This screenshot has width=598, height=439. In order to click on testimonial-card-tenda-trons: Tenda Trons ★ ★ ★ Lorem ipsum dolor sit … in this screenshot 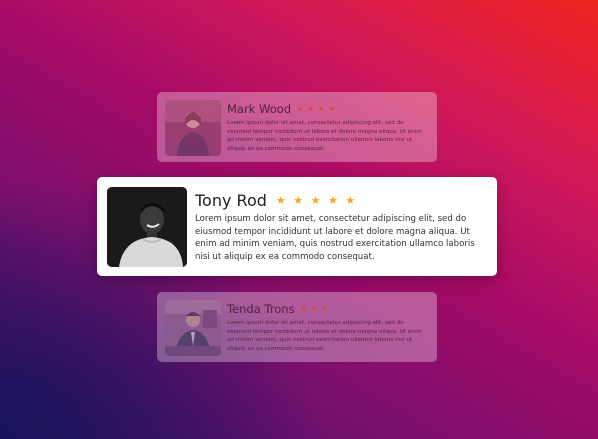, I will do `click(297, 327)`.